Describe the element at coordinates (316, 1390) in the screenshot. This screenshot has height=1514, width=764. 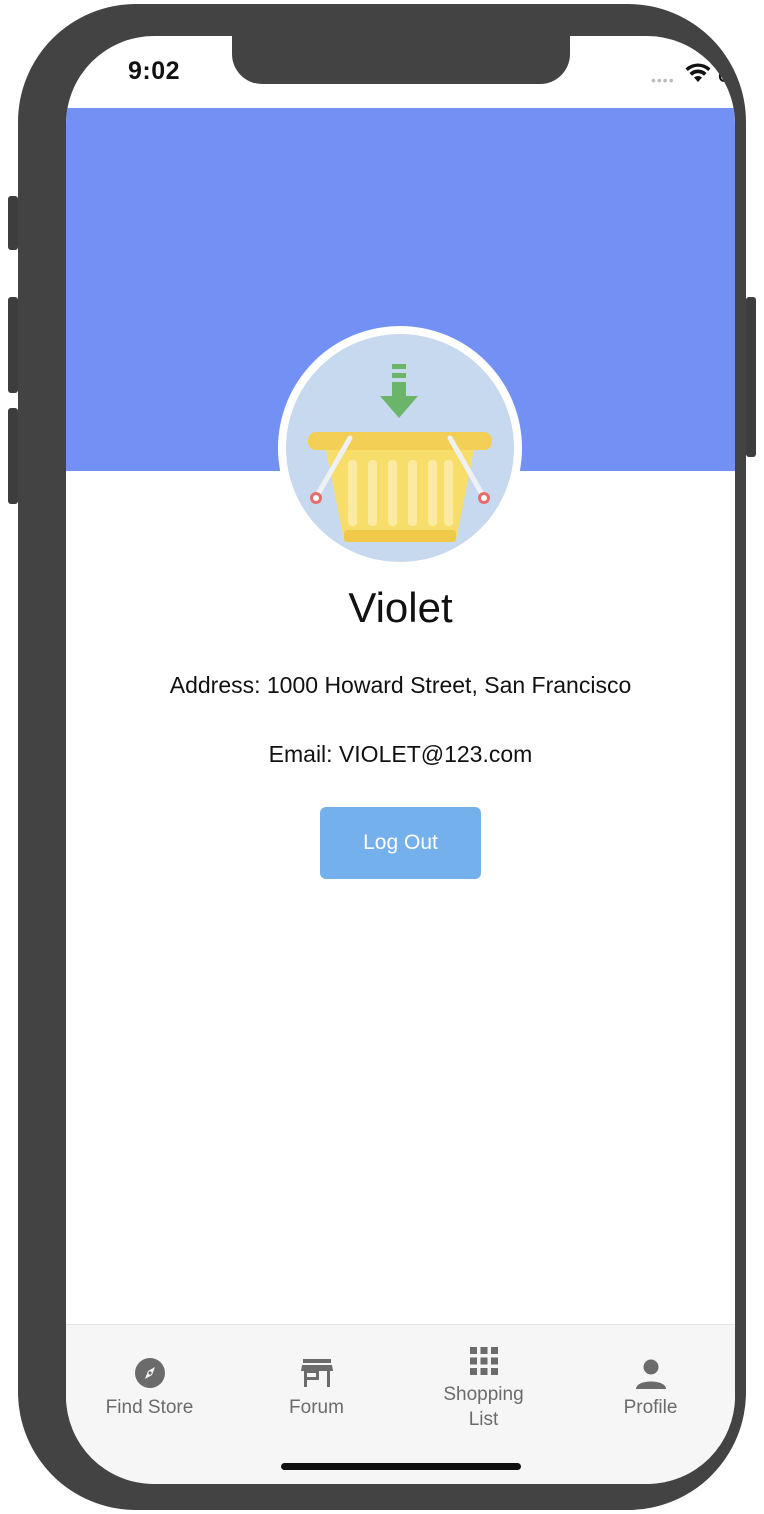
I see `tab-forum: Forum` at that location.